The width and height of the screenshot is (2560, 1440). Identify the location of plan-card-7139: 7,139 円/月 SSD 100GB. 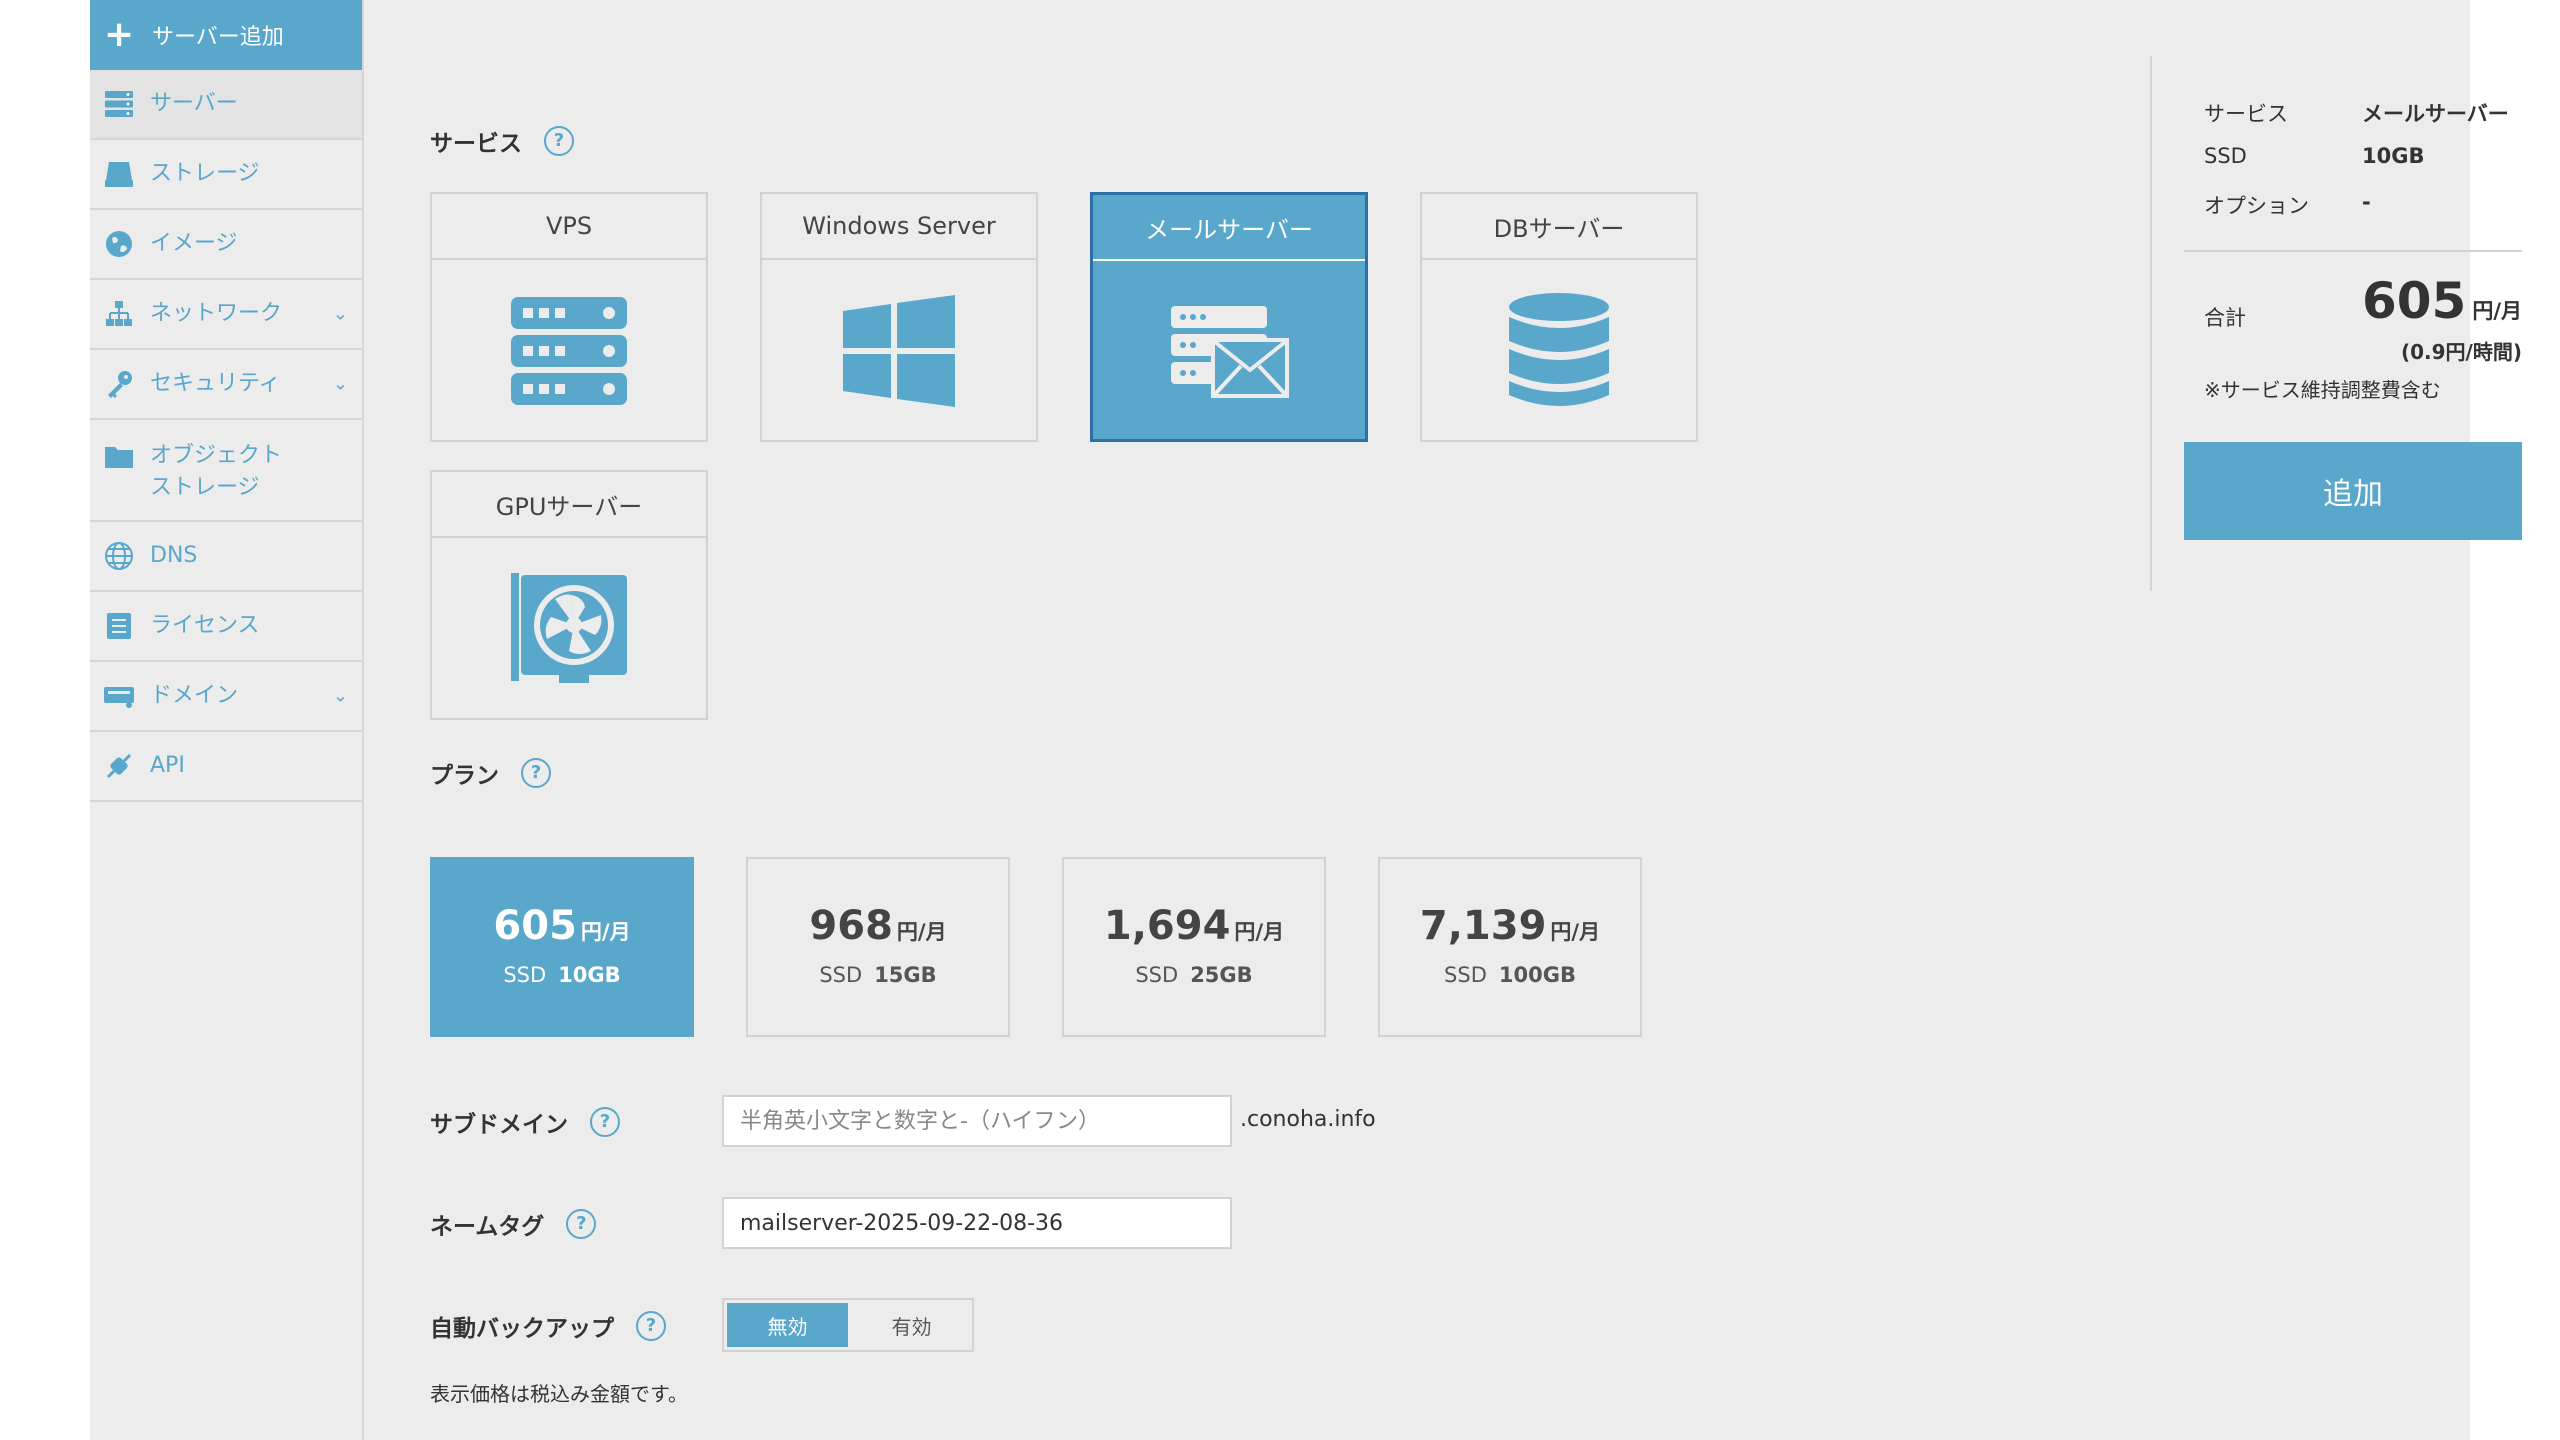
(1510, 947).